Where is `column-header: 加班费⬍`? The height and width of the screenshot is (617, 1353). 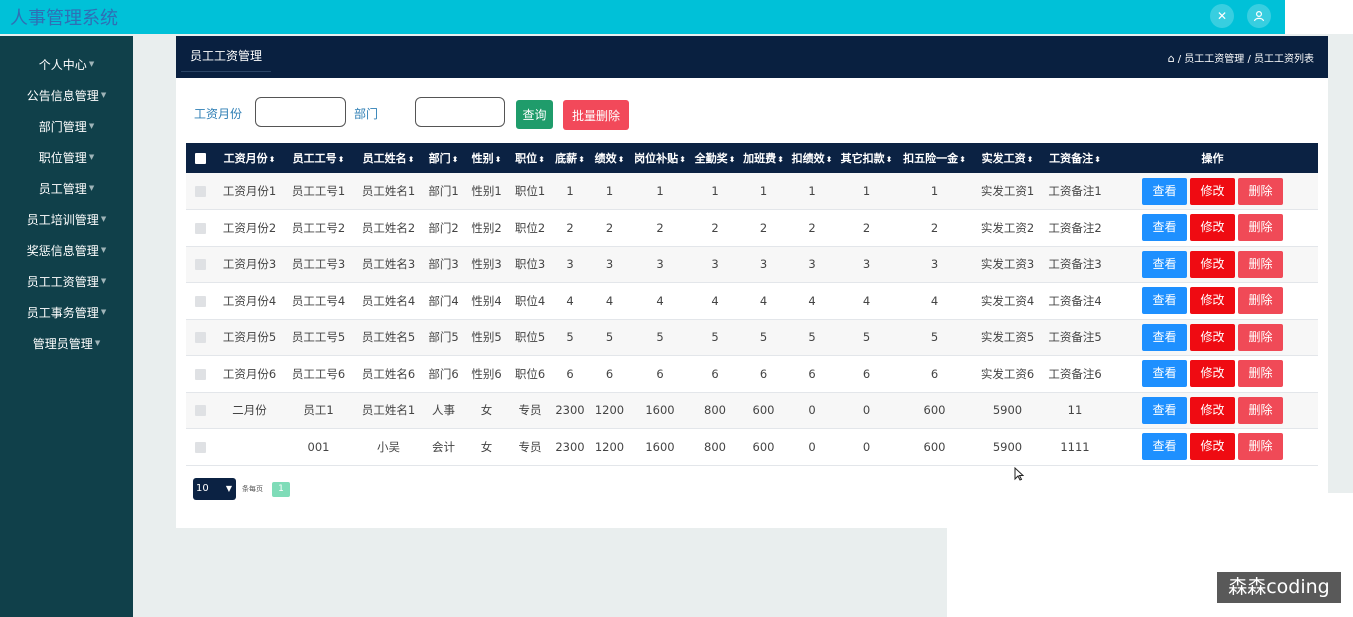
column-header: 加班费⬍ is located at coordinates (763, 158).